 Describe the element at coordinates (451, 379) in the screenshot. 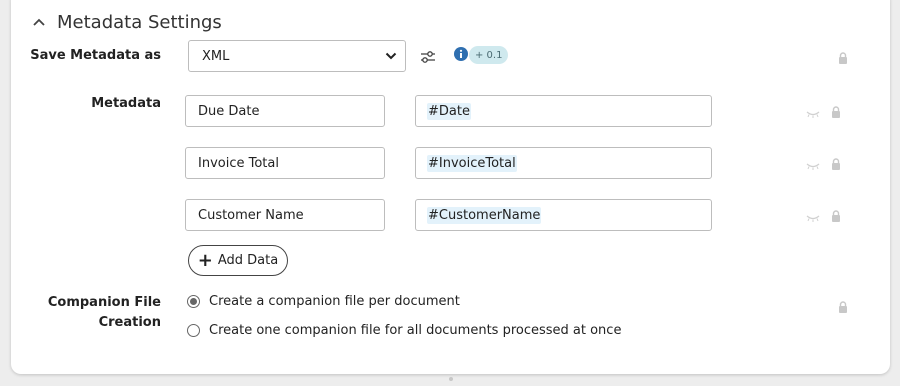

I see `resize-handle` at that location.